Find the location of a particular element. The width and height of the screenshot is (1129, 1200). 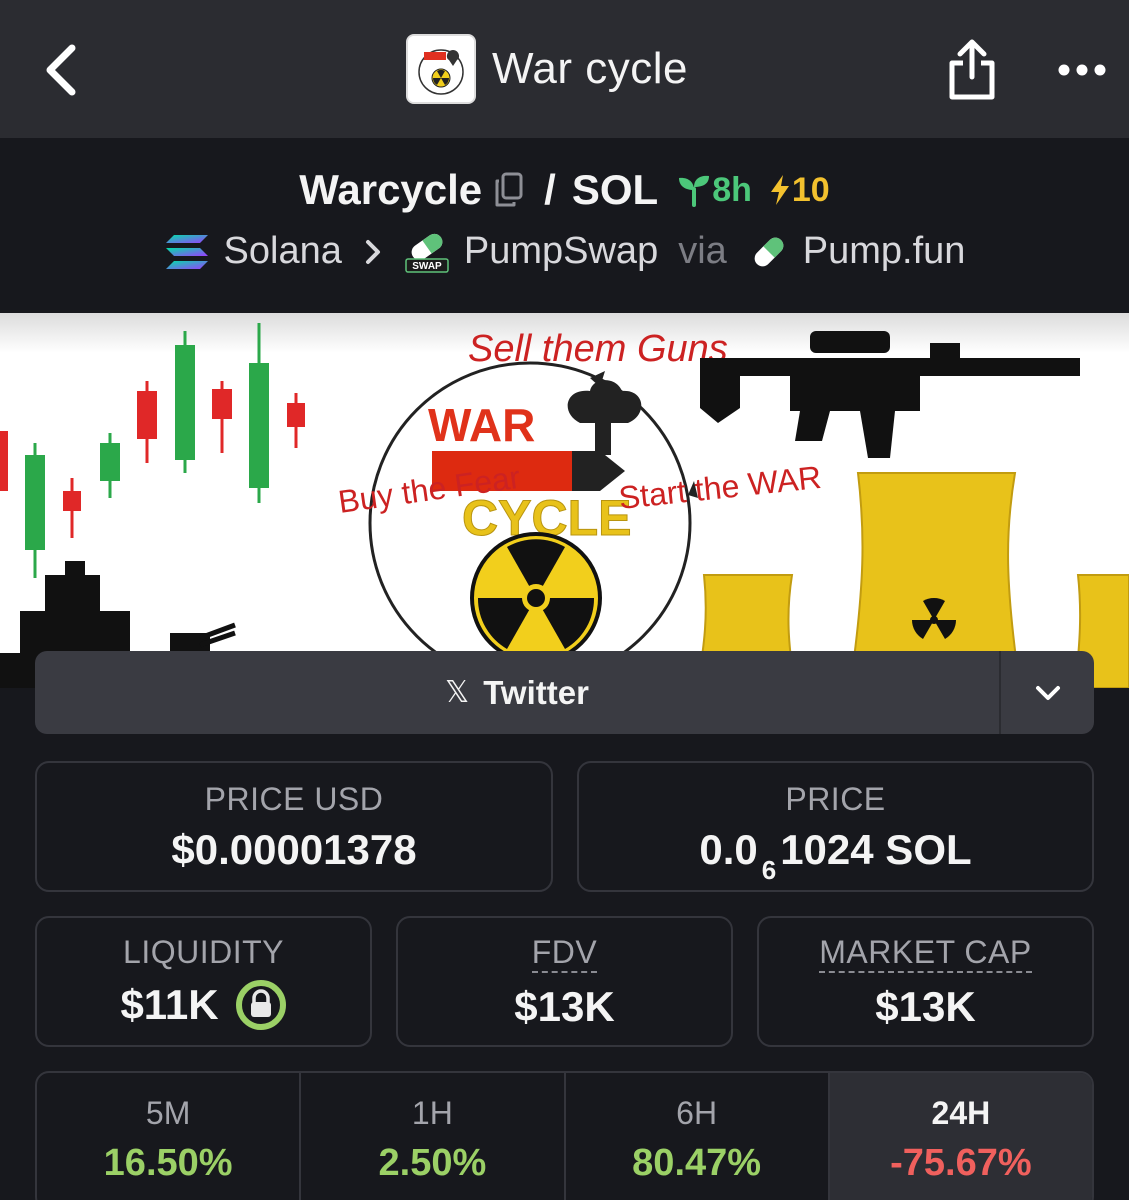

copy-address-button is located at coordinates (509, 190).